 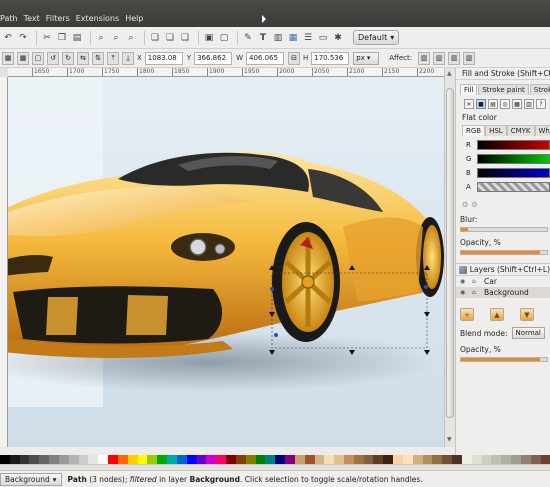 What do you see at coordinates (83, 58) in the screenshot?
I see `flip-horizontal-icon: ⇆` at bounding box center [83, 58].